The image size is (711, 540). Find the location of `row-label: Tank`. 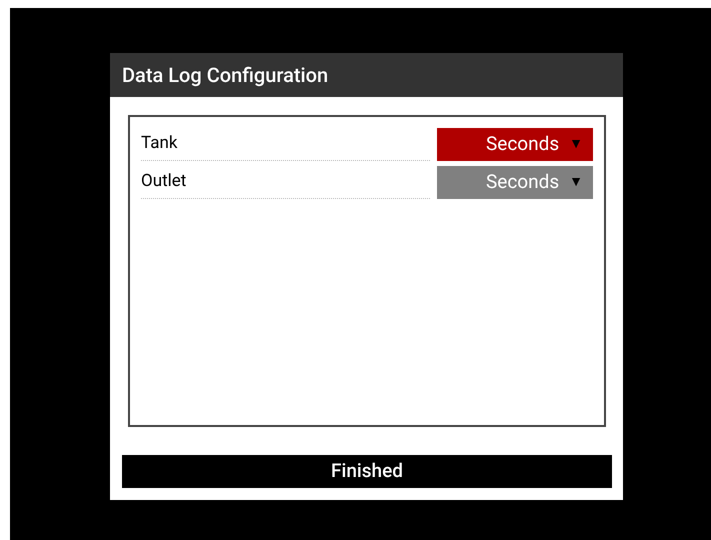

row-label: Tank is located at coordinates (159, 144).